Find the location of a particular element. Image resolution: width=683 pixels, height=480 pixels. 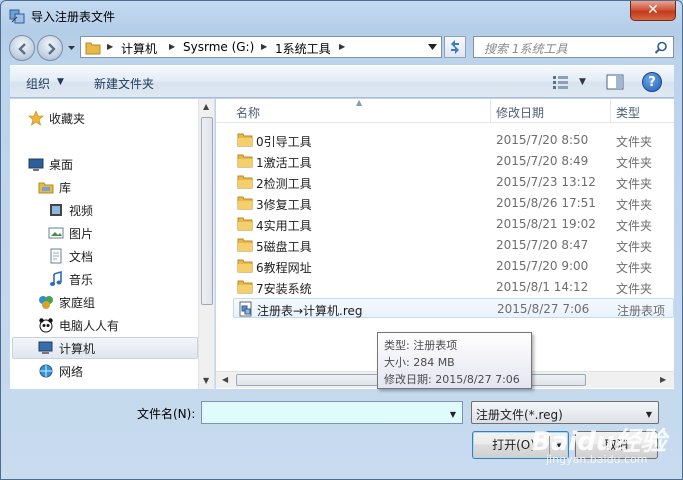

watermark-url: jingyan.baidu.com is located at coordinates (597, 459).